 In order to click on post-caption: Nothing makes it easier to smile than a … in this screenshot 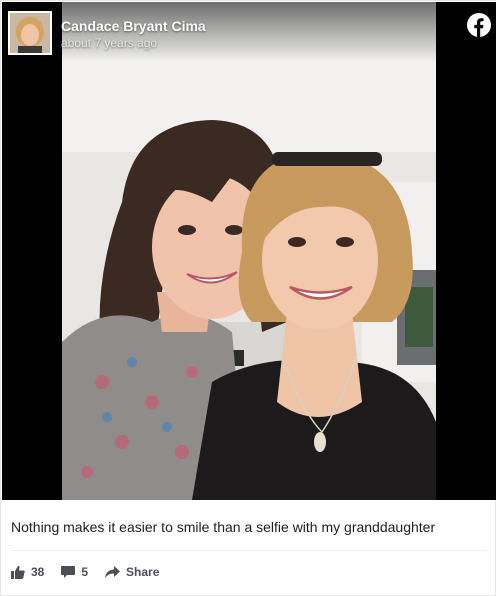, I will do `click(223, 527)`.